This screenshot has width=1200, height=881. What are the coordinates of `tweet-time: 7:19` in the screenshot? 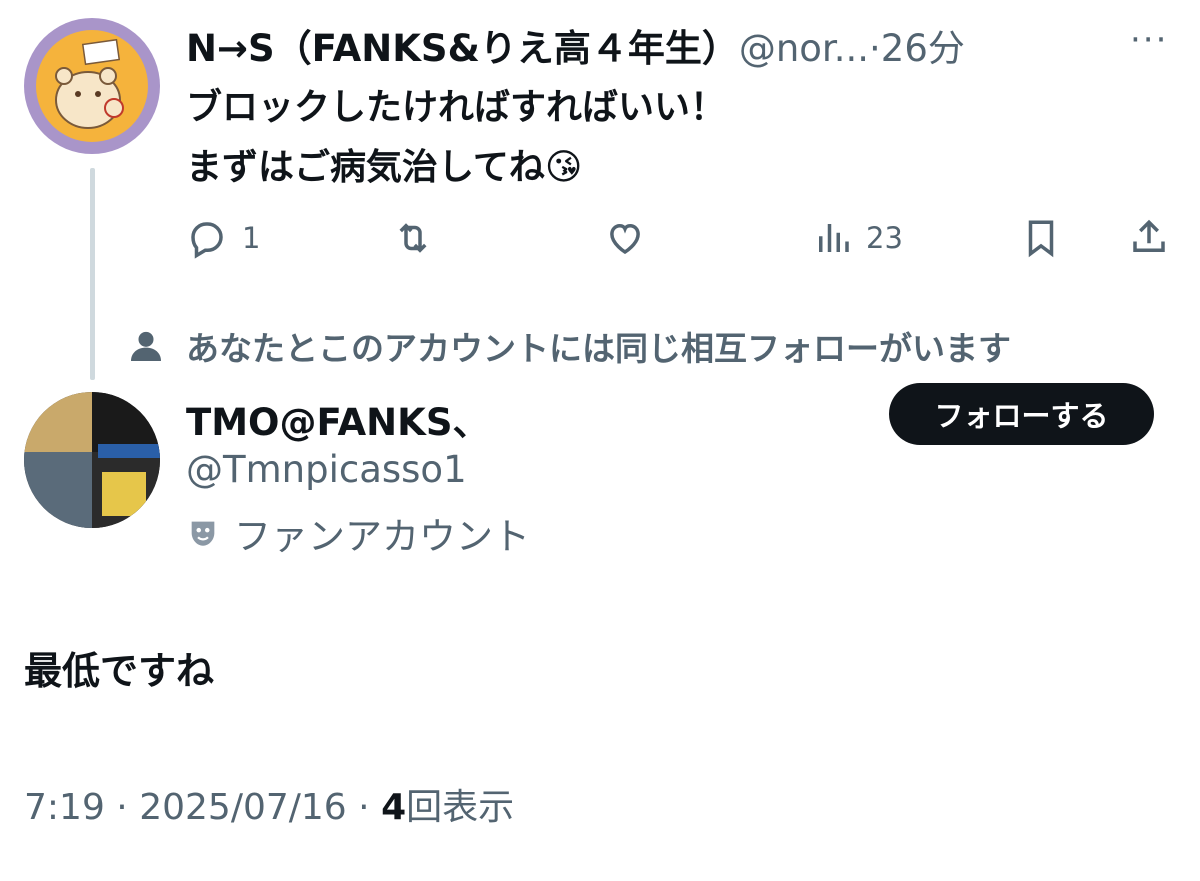 It's located at (64, 807).